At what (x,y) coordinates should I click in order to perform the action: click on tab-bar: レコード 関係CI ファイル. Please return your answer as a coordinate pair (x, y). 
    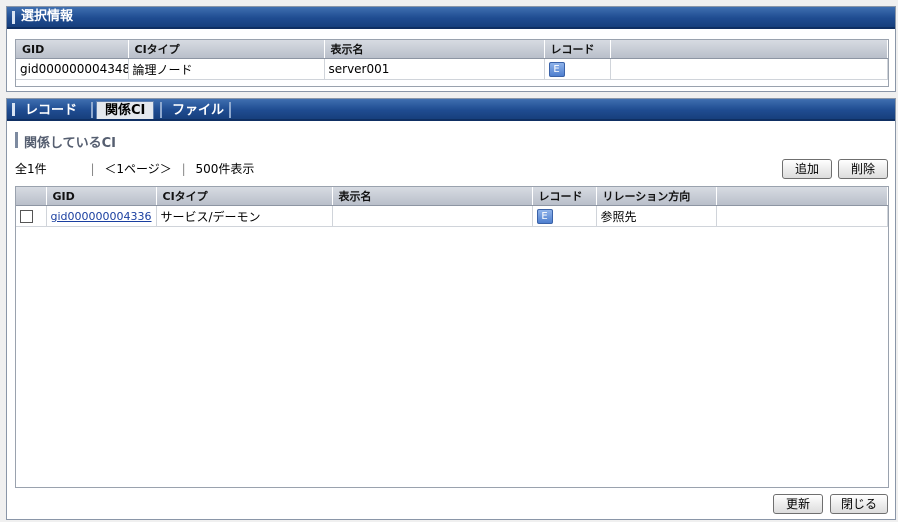
    Looking at the image, I should click on (451, 110).